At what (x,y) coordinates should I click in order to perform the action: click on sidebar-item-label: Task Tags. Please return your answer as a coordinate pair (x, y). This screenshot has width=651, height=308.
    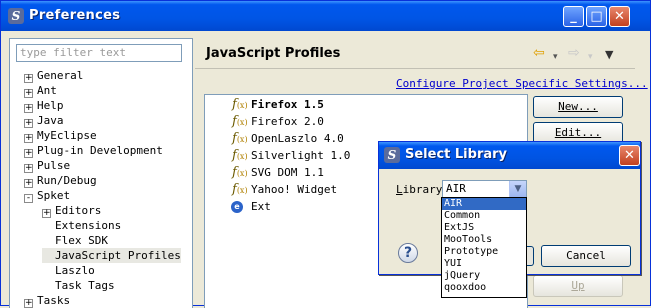
    Looking at the image, I should click on (85, 285).